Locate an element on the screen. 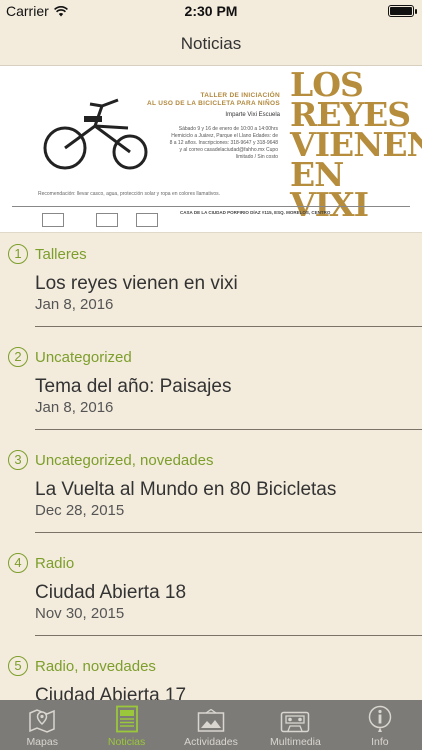 This screenshot has width=422, height=750. battery-icon is located at coordinates (402, 11).